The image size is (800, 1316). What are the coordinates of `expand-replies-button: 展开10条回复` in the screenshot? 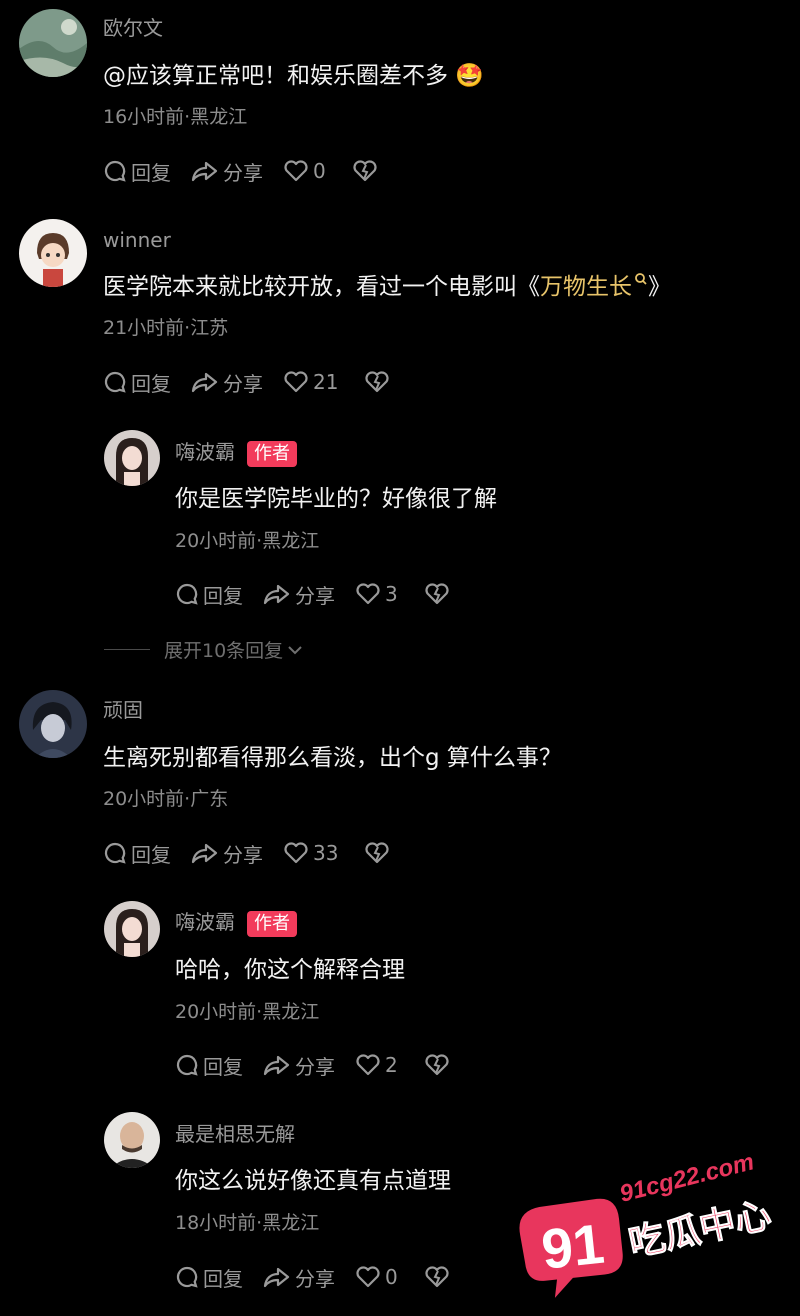 It's located at (204, 649).